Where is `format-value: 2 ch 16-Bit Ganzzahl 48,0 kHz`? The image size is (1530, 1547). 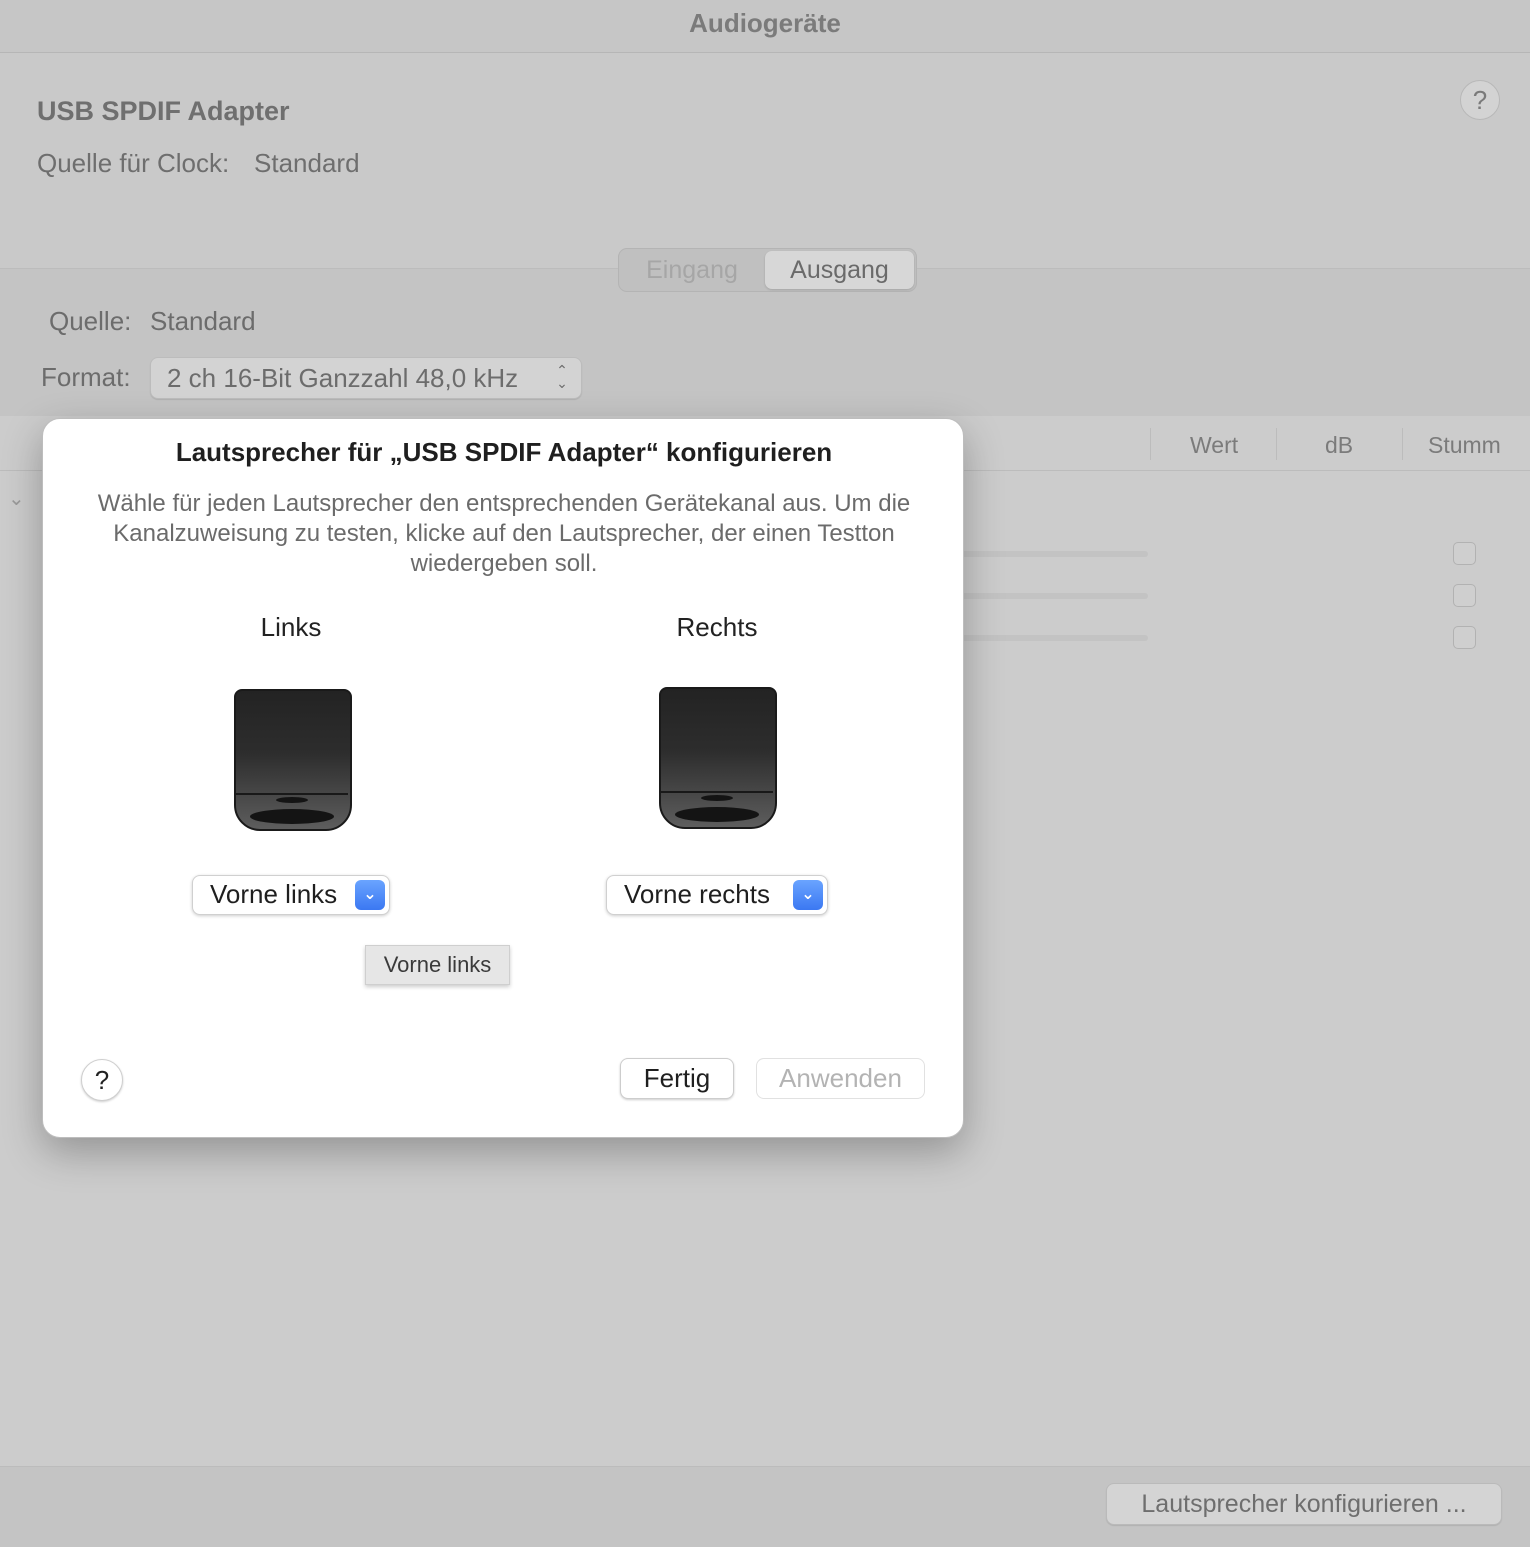 format-value: 2 ch 16-Bit Ganzzahl 48,0 kHz is located at coordinates (343, 378).